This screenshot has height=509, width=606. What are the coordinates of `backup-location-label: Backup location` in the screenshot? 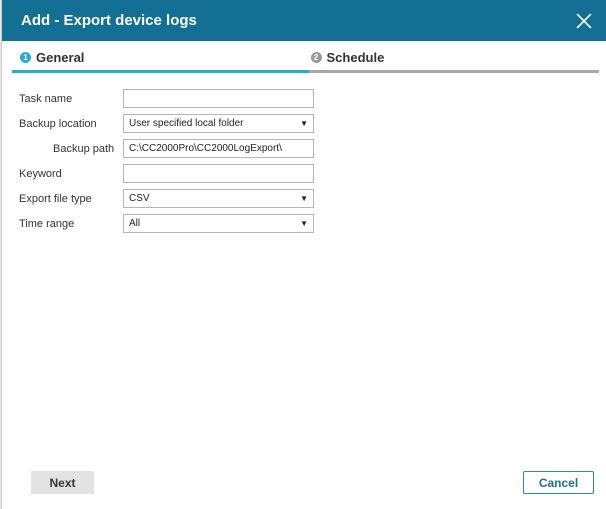 It's located at (58, 123).